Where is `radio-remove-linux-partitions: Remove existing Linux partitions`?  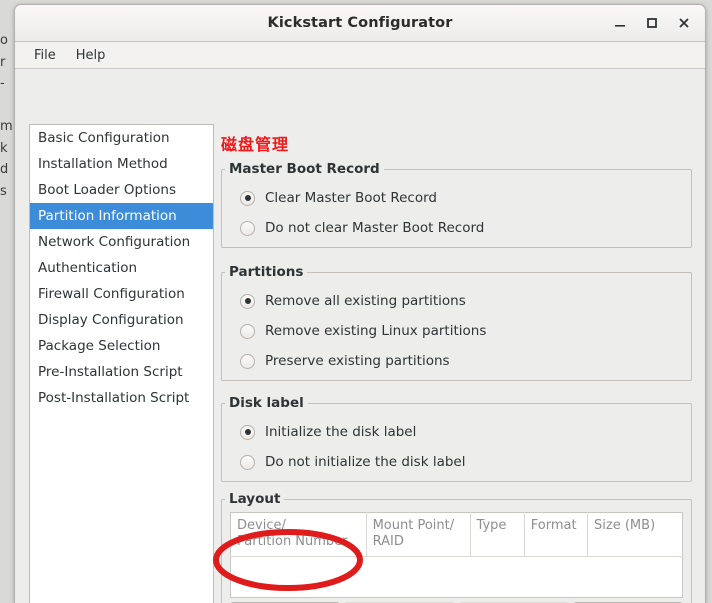 radio-remove-linux-partitions: Remove existing Linux partitions is located at coordinates (456, 331).